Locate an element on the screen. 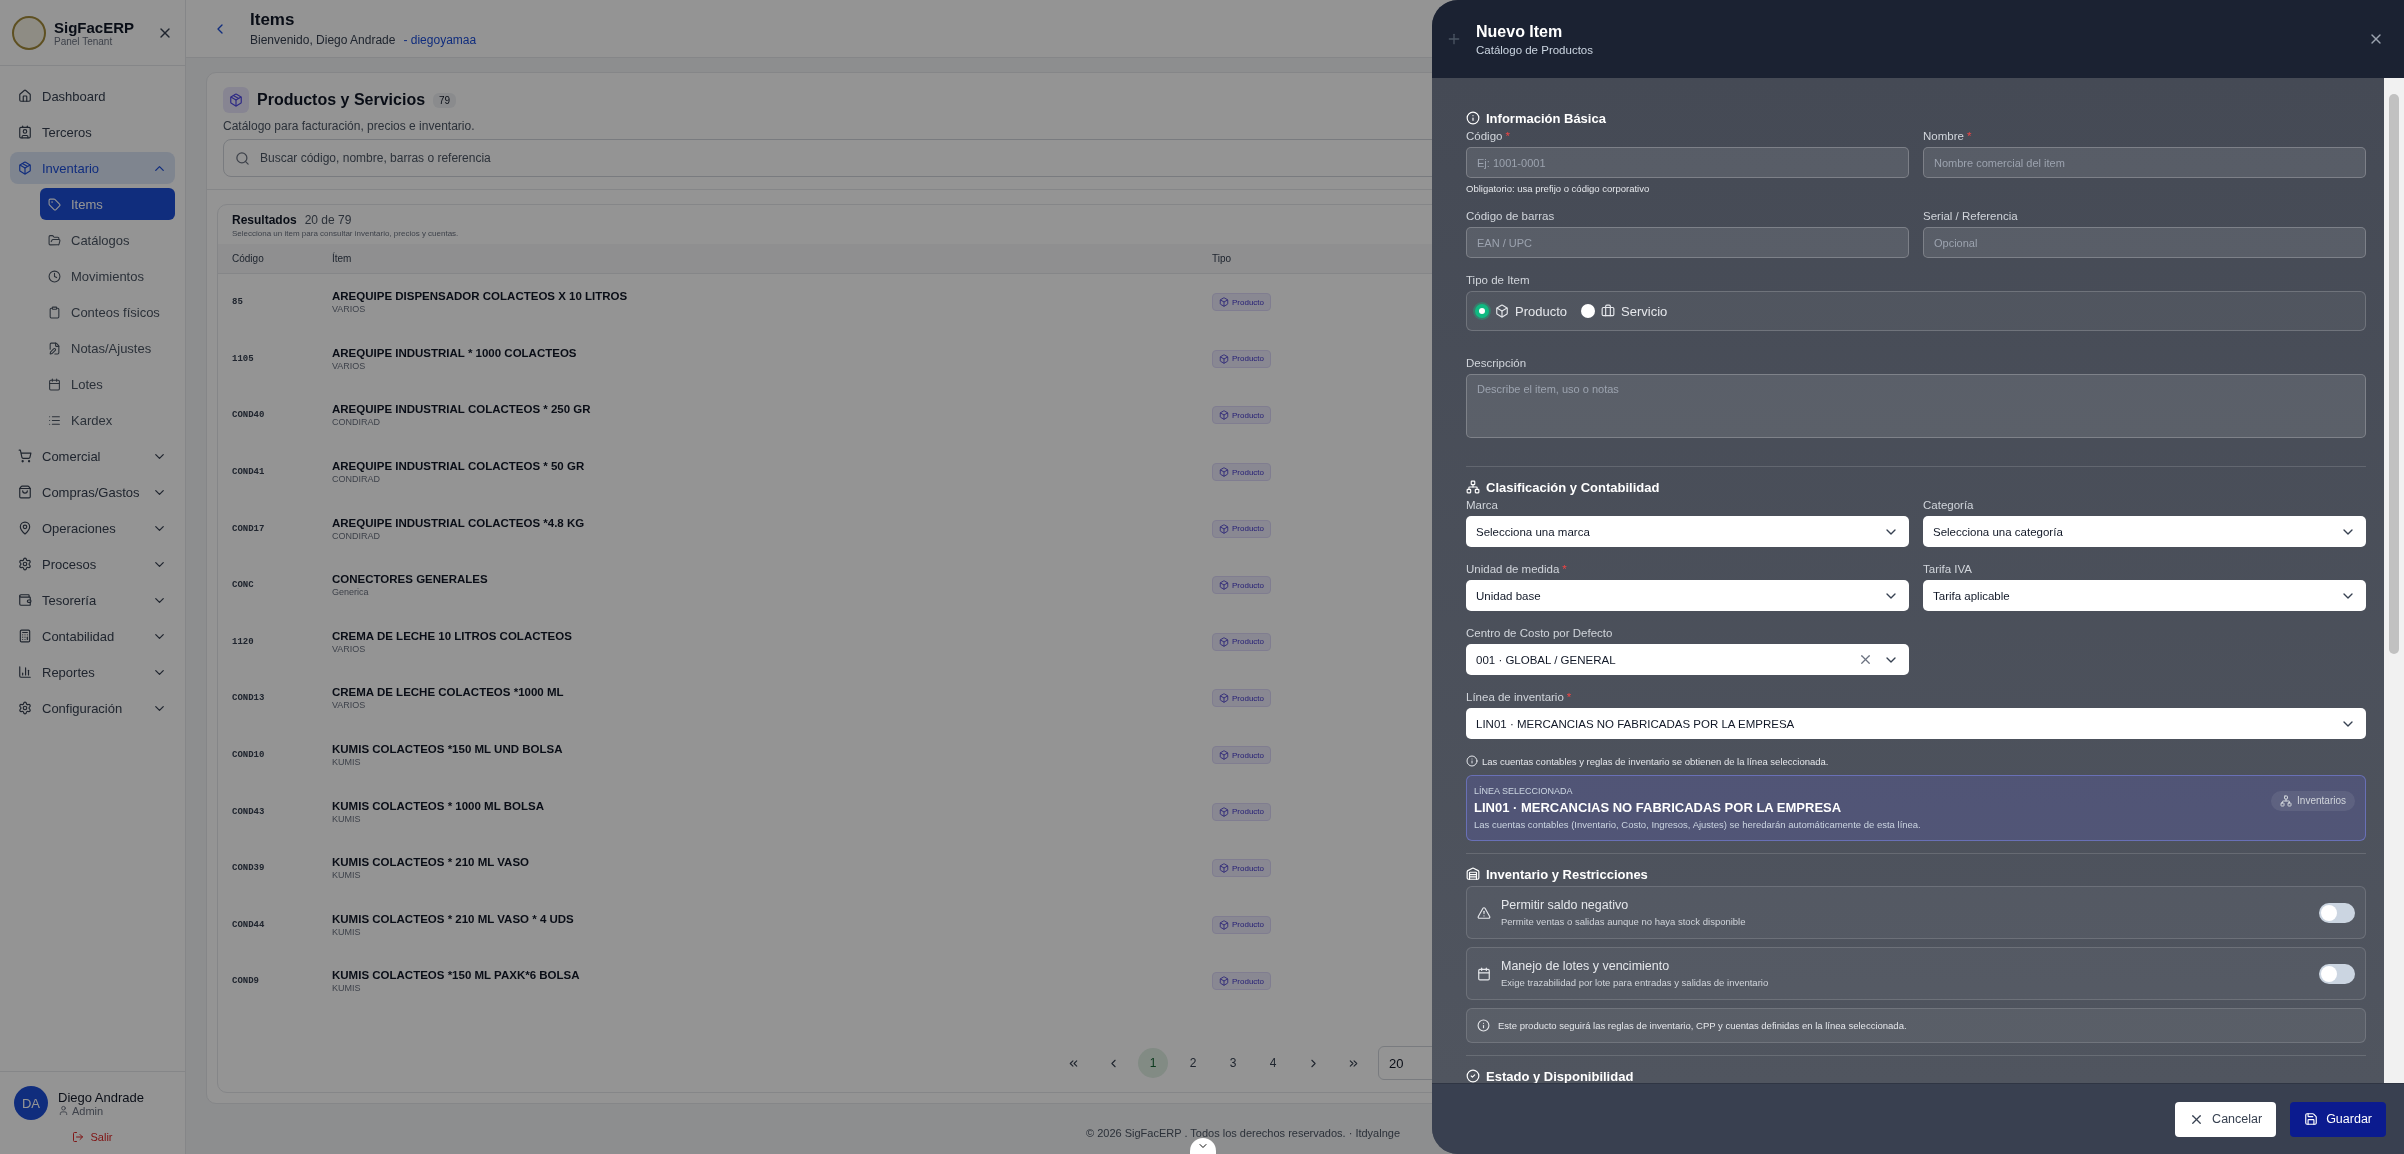  item-name: CONECTORES GENERALES is located at coordinates (410, 579).